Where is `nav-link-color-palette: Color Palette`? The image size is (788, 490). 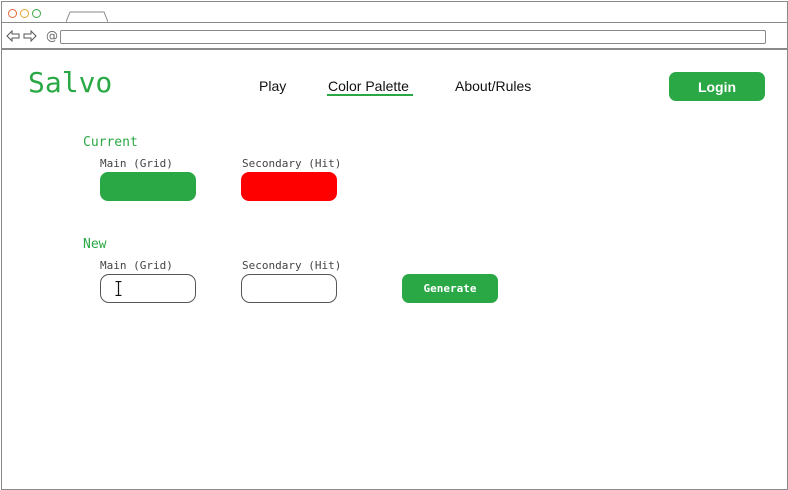
nav-link-color-palette: Color Palette is located at coordinates (368, 86).